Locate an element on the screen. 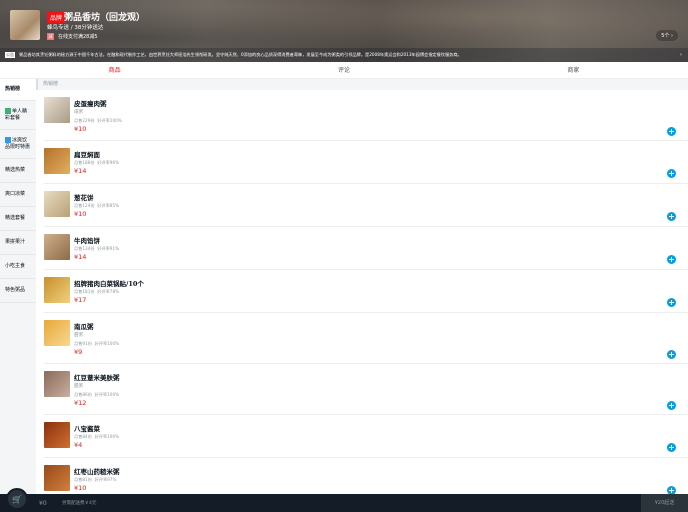  food-sell-count: 月售229份 is located at coordinates (84, 120).